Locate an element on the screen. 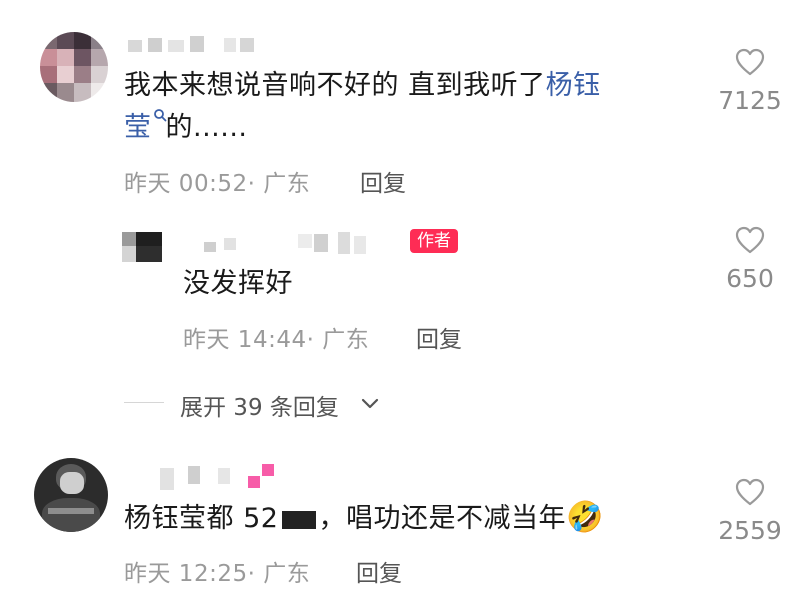 The image size is (800, 609). reply-text: 没发挥好 is located at coordinates (238, 283).